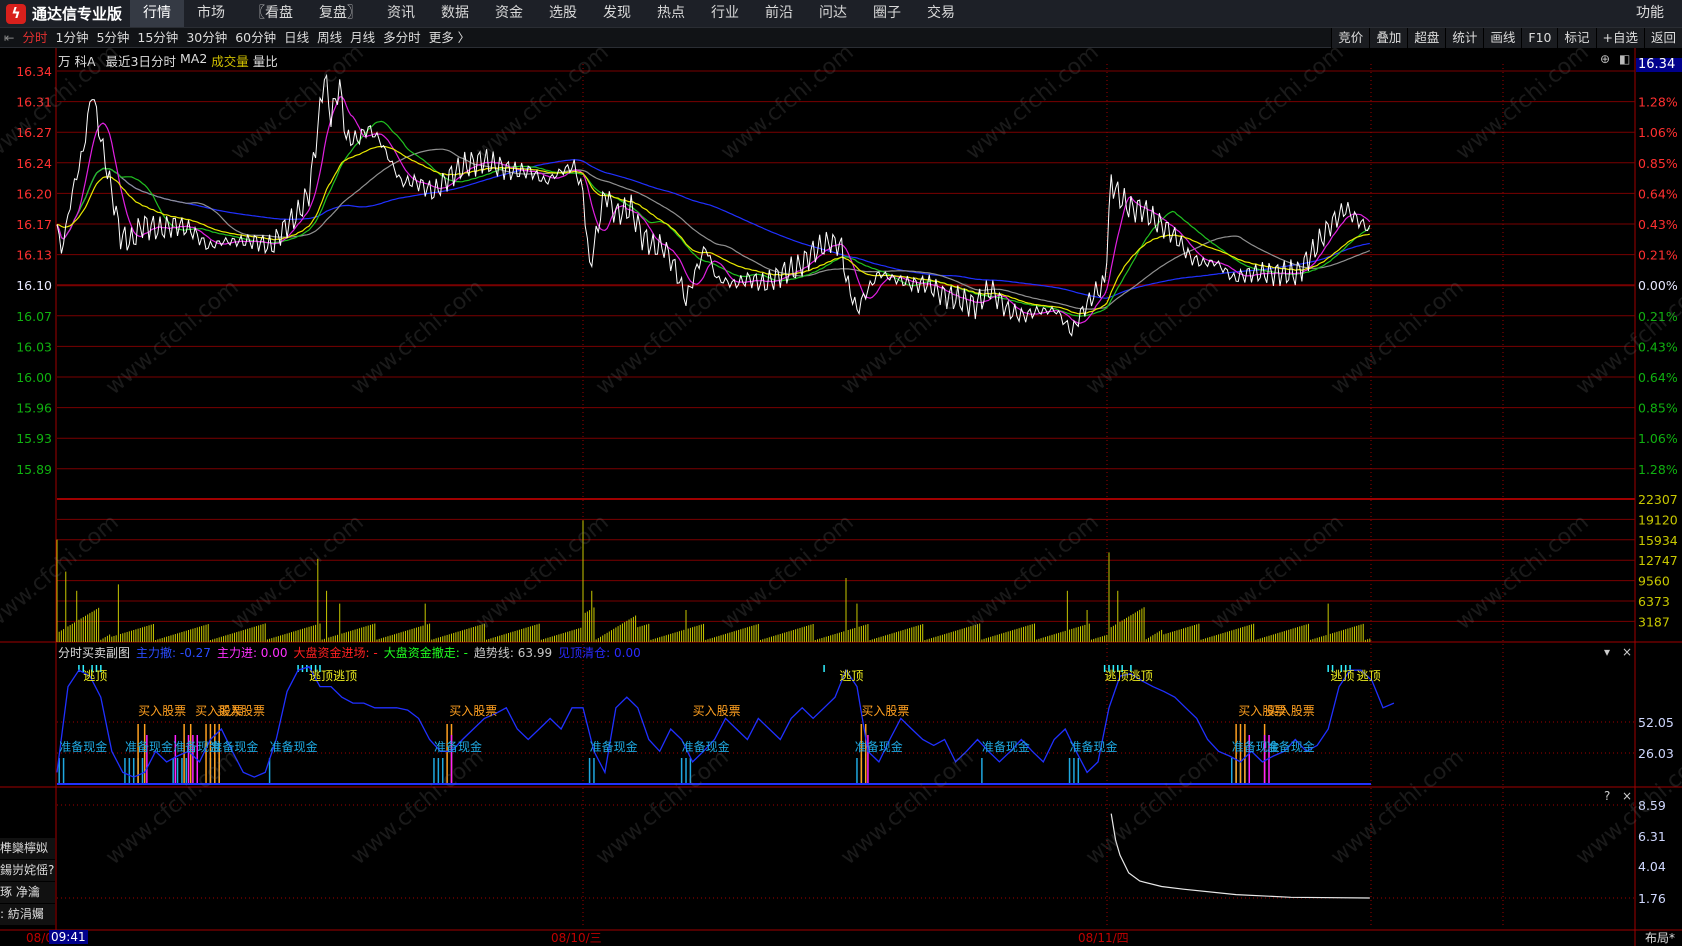 The height and width of the screenshot is (946, 1682). What do you see at coordinates (34, 255) in the screenshot?
I see `price-tick-label: 16.13` at bounding box center [34, 255].